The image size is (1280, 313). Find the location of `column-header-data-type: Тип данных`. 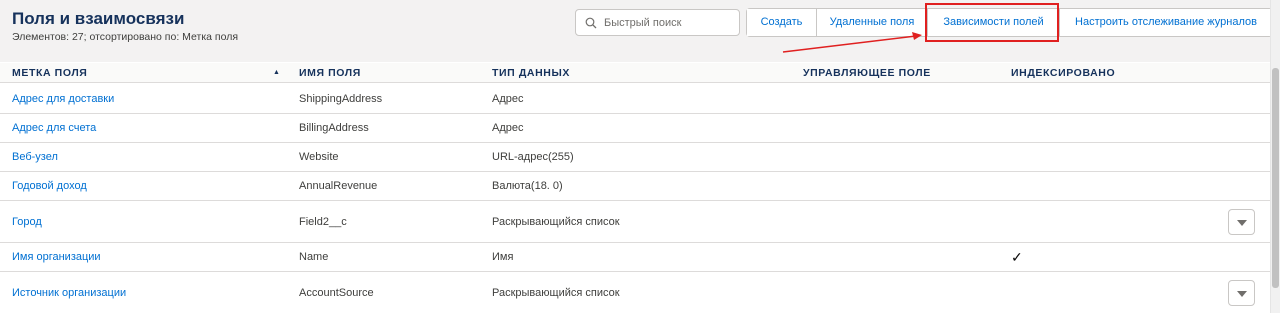

column-header-data-type: Тип данных is located at coordinates (531, 73).